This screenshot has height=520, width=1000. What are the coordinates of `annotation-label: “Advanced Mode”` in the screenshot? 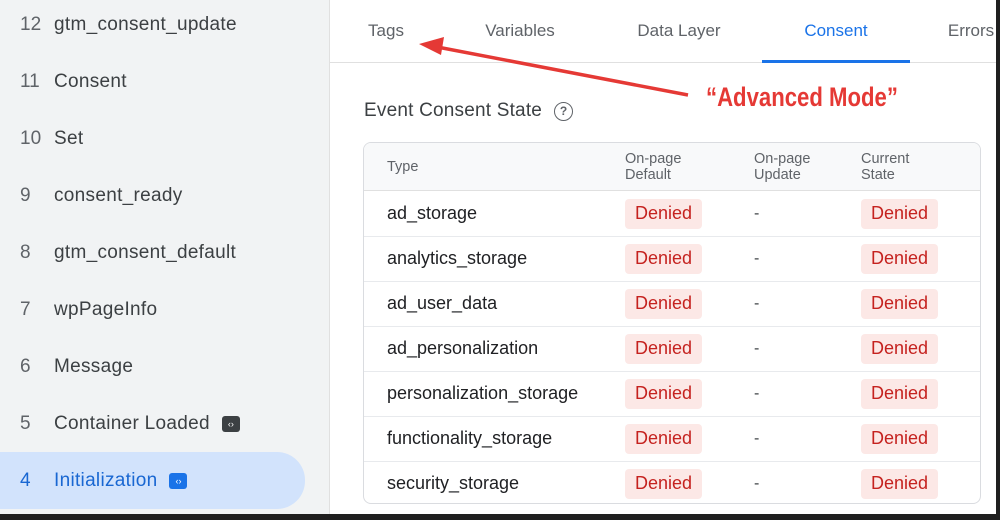 It's located at (802, 97).